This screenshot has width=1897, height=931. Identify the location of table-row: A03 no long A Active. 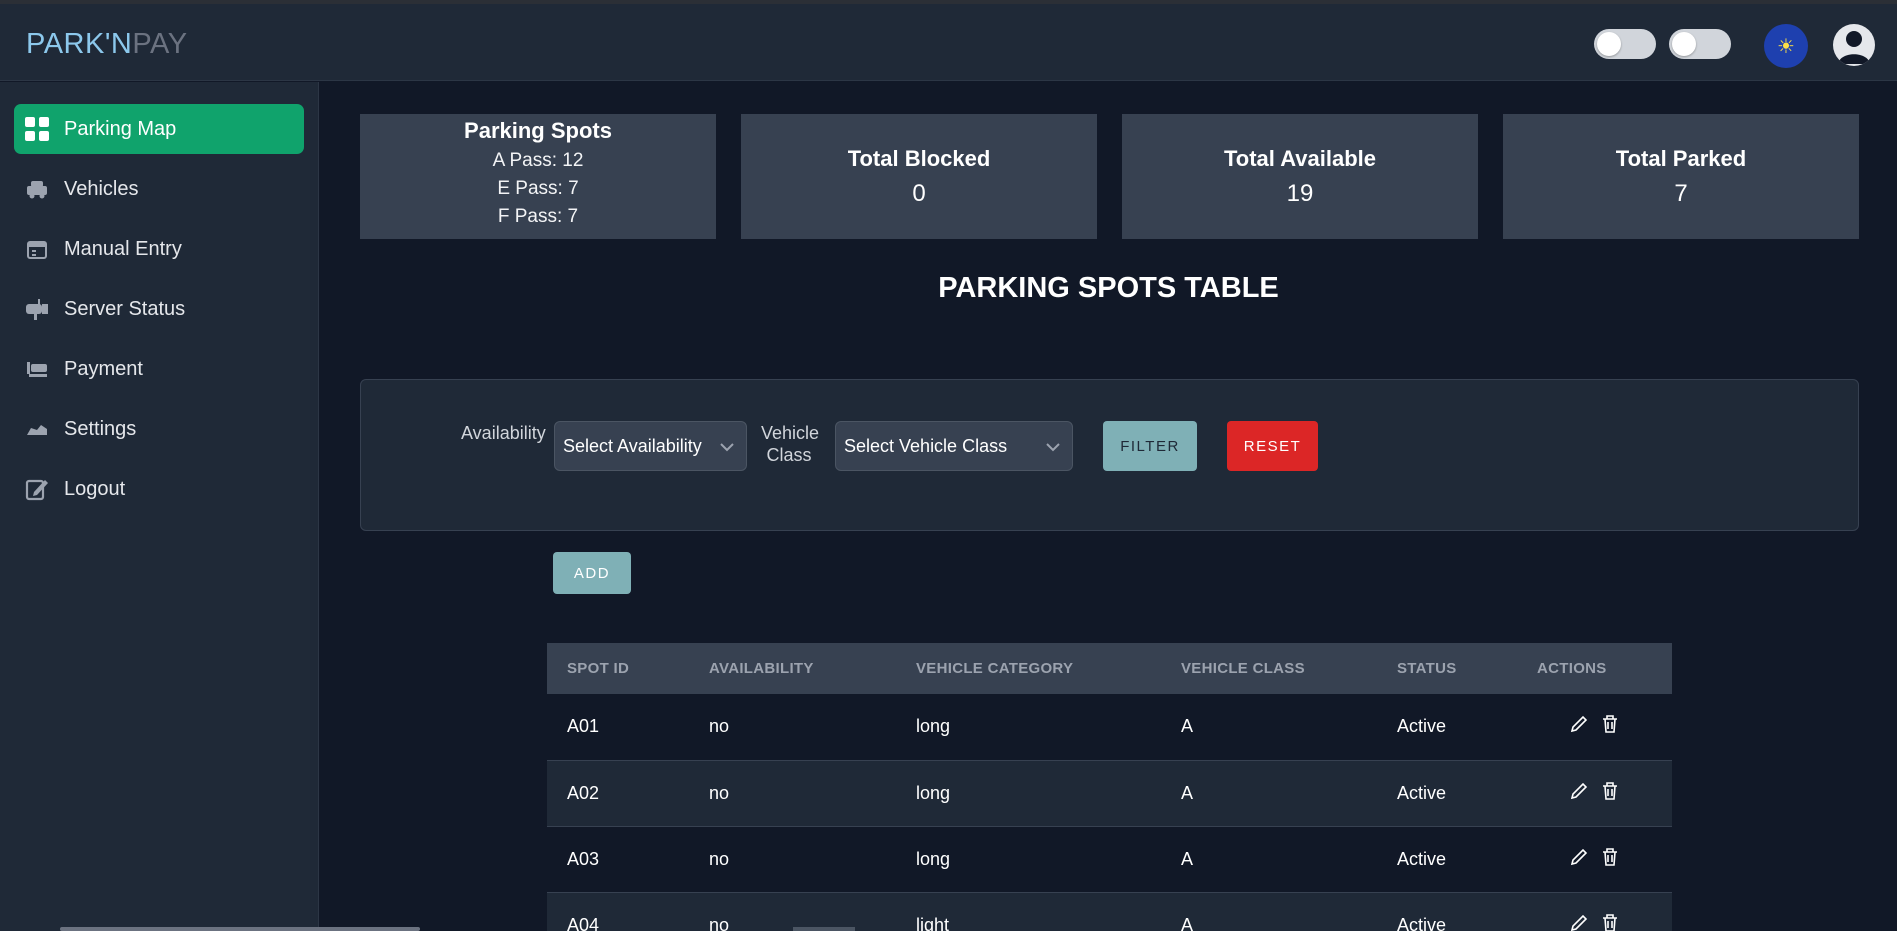
(1109, 859).